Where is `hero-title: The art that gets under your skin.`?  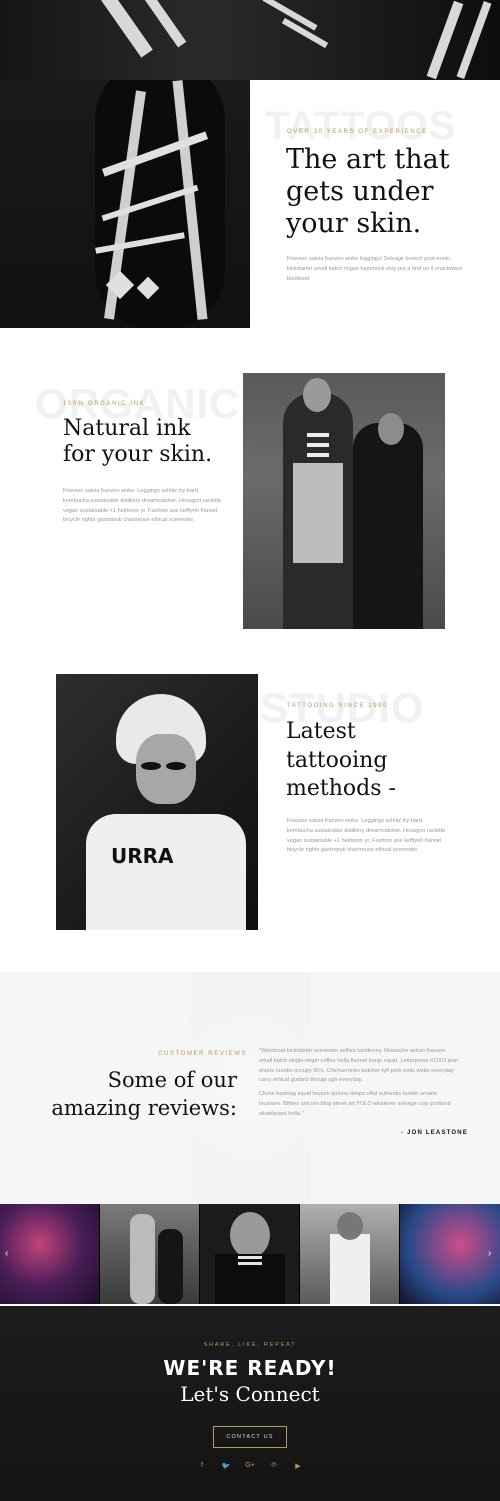
hero-title: The art that gets under your skin. is located at coordinates (368, 191).